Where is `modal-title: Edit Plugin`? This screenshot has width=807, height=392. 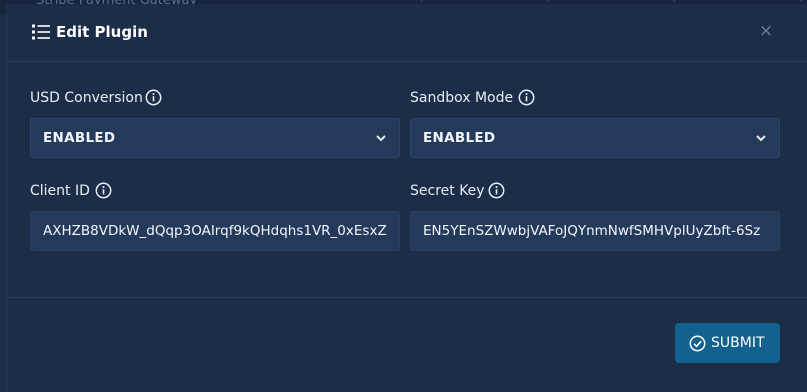
modal-title: Edit Plugin is located at coordinates (102, 32).